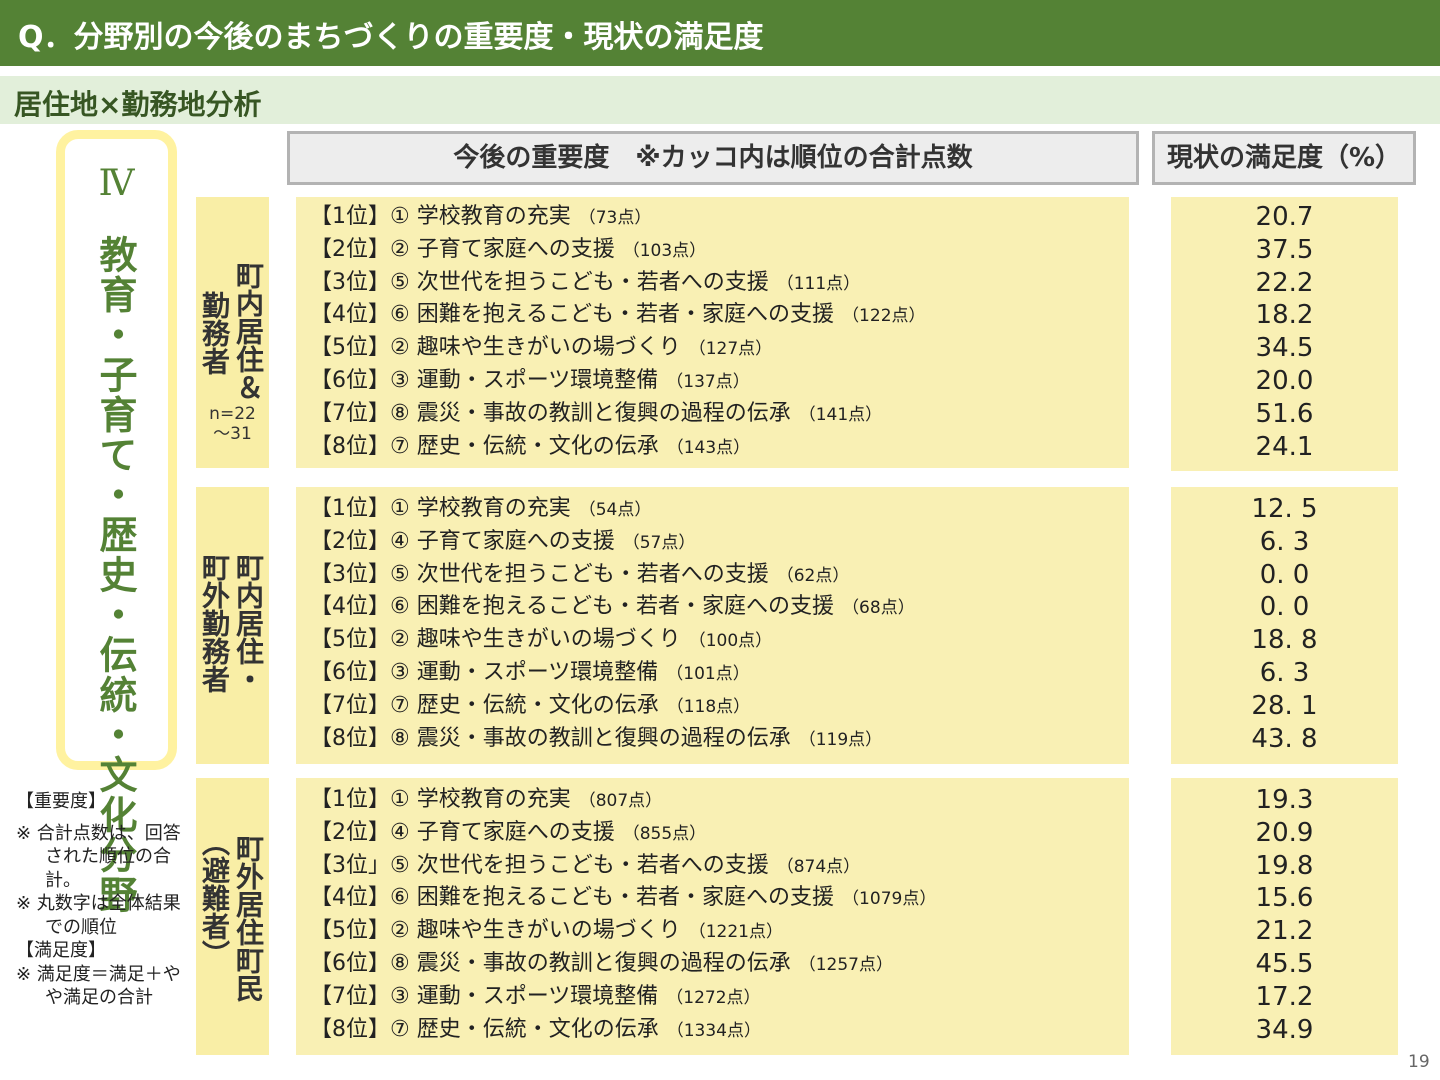 The image size is (1440, 1080). I want to click on list-item: 【2位】④ 子育て家庭への支援 （57点）, so click(712, 542).